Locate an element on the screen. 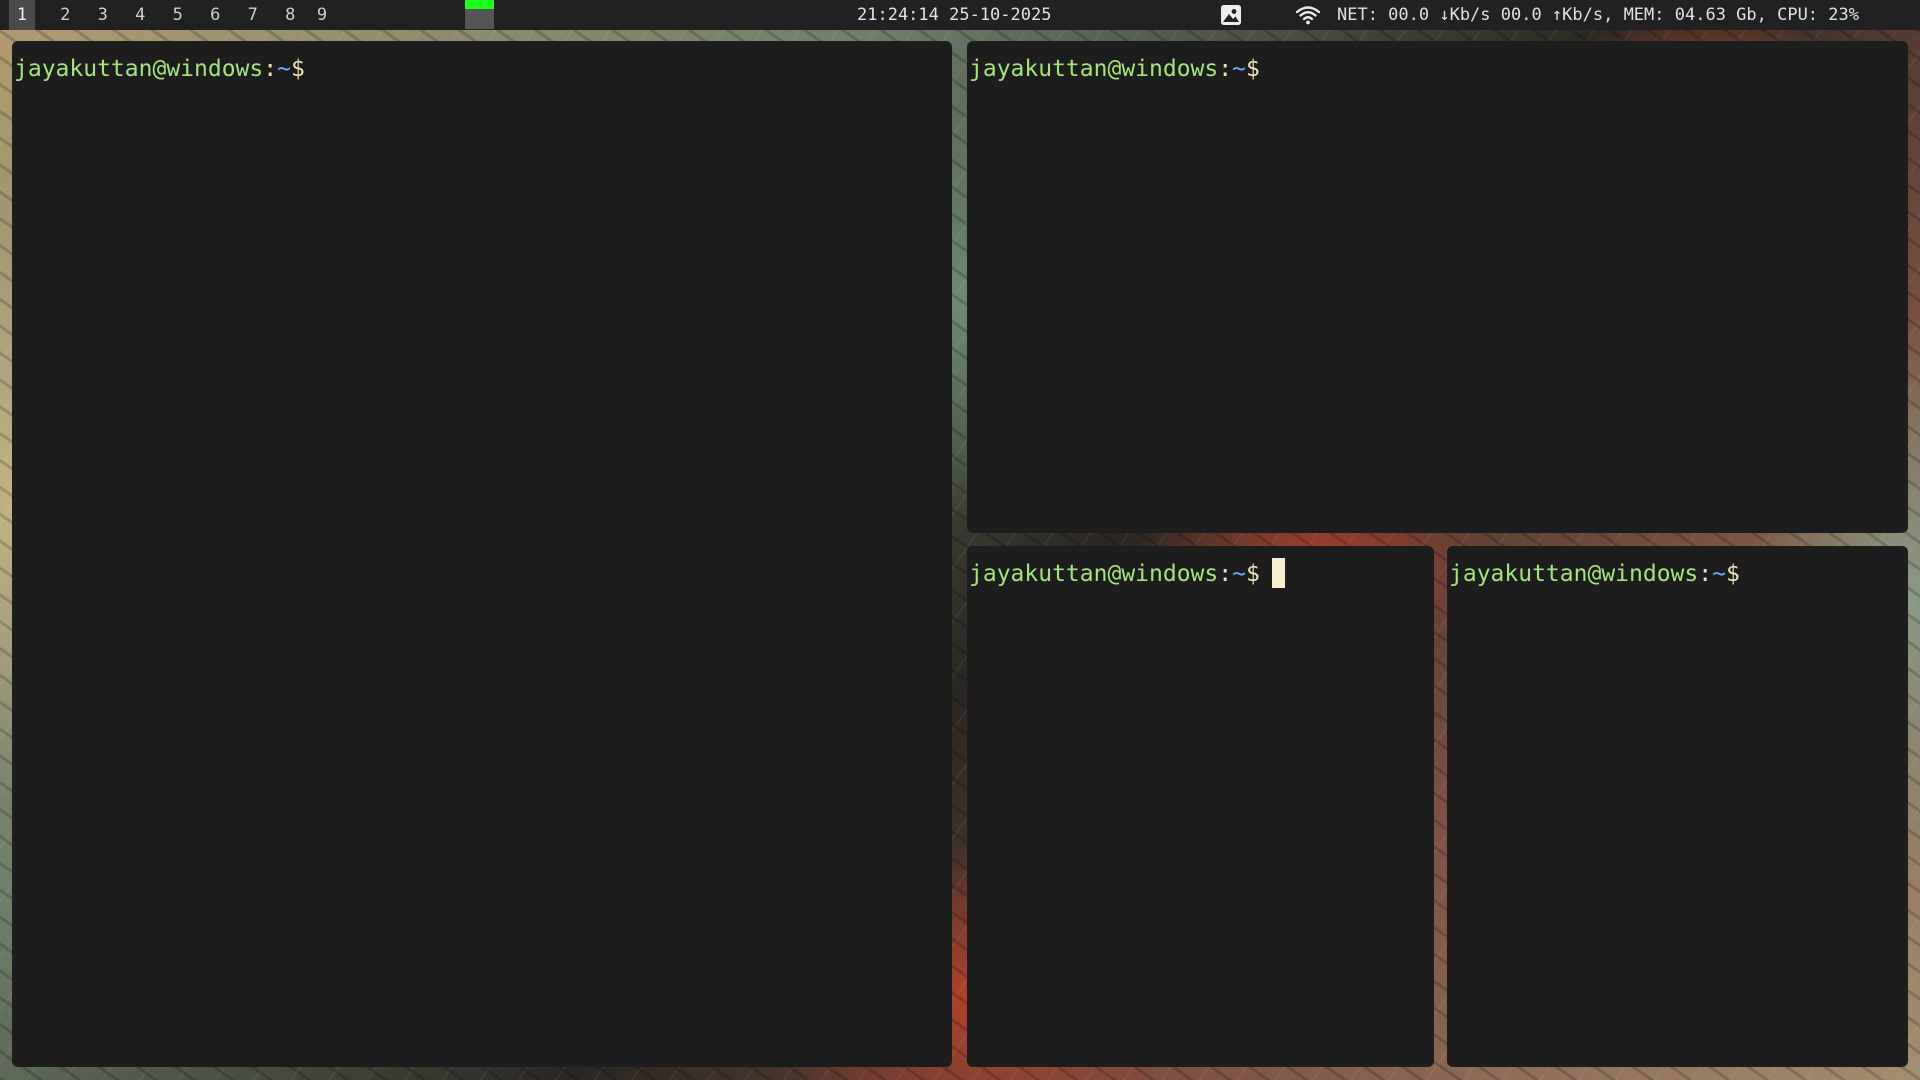 The width and height of the screenshot is (1920, 1080). image-icon is located at coordinates (1231, 15).